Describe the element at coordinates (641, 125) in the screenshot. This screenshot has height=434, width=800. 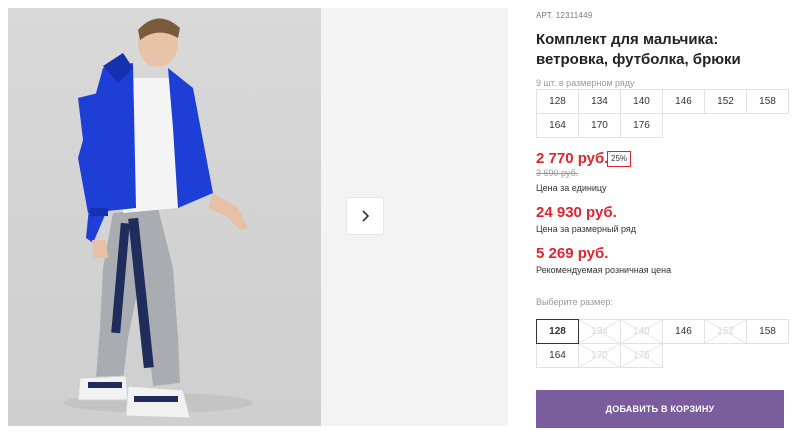
I see `pack-size-cell: 176` at that location.